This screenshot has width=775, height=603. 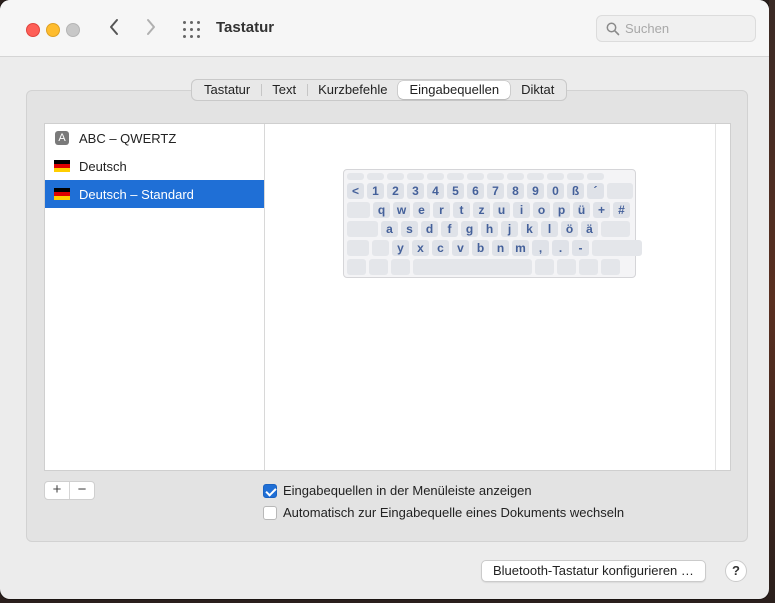 I want to click on keyboard-key: ö, so click(x=569, y=229).